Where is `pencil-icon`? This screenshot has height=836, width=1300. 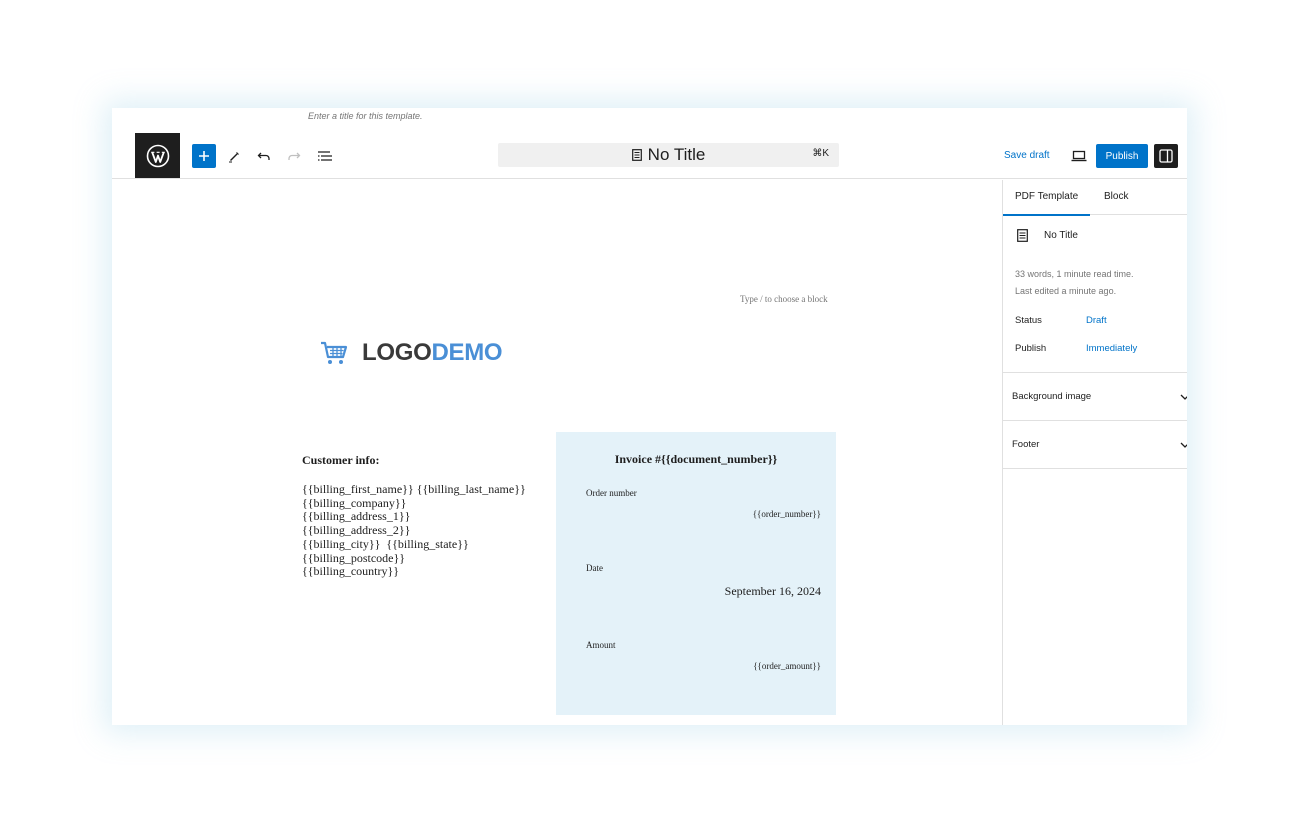 pencil-icon is located at coordinates (234, 157).